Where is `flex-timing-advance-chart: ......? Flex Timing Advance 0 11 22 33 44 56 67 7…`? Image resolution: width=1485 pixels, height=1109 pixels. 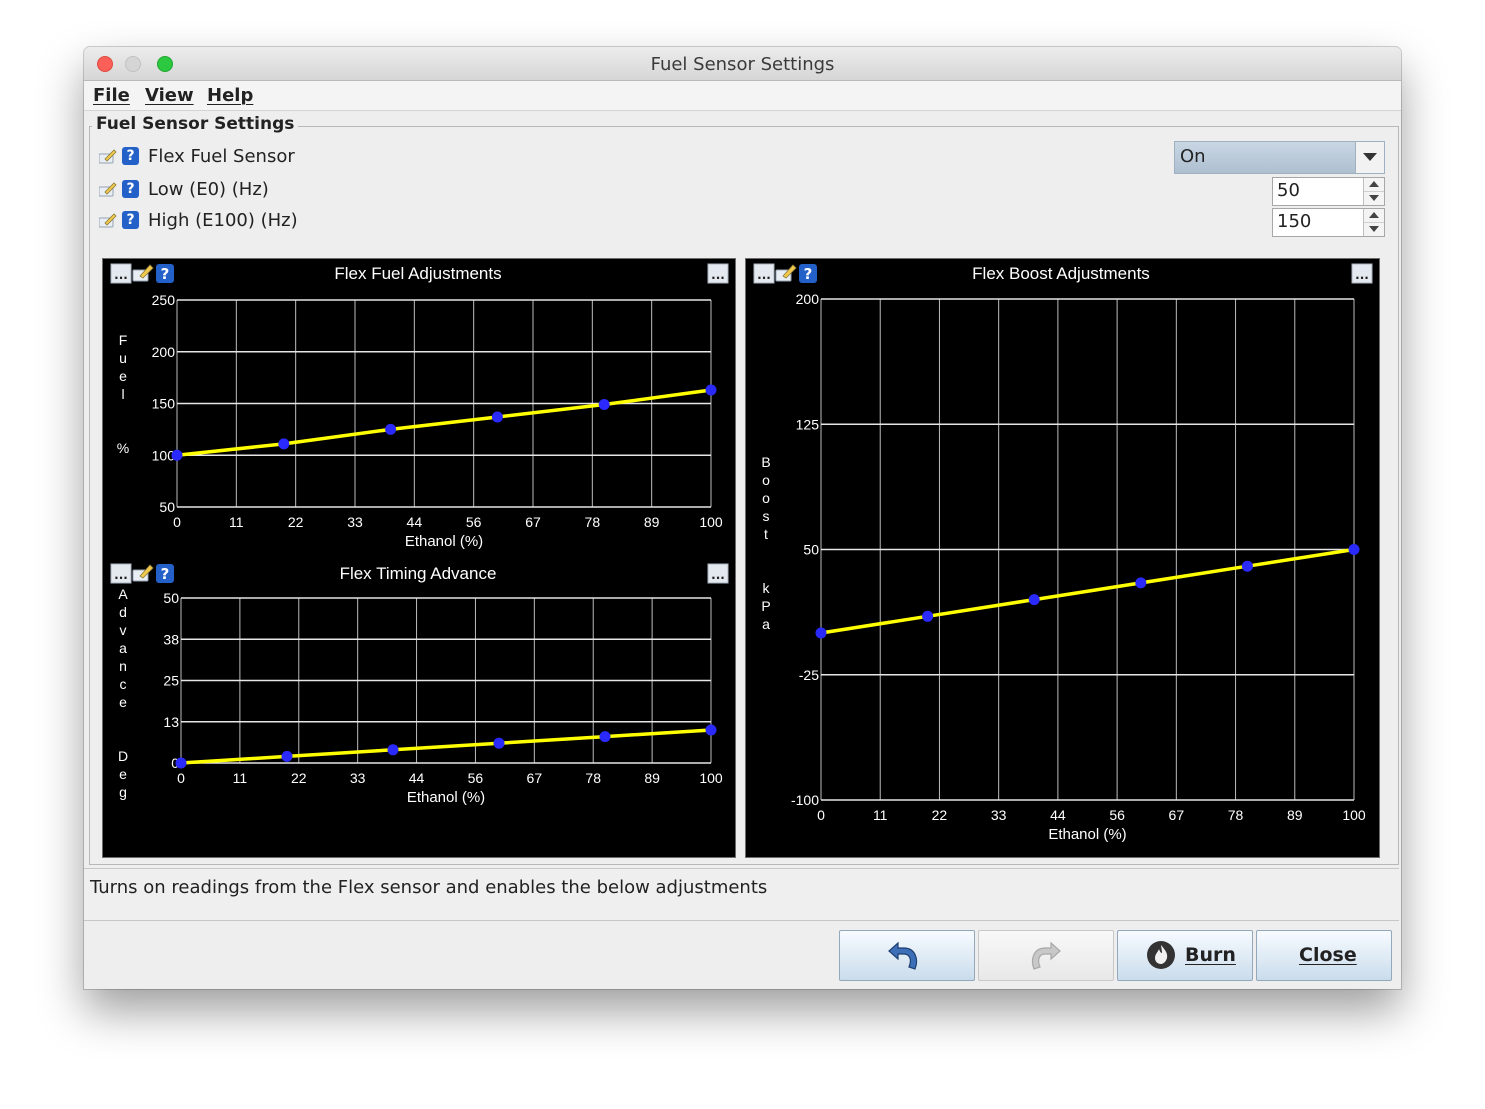
flex-timing-advance-chart: ......? Flex Timing Advance 0 11 22 33 44 56 67 7… is located at coordinates (419, 708).